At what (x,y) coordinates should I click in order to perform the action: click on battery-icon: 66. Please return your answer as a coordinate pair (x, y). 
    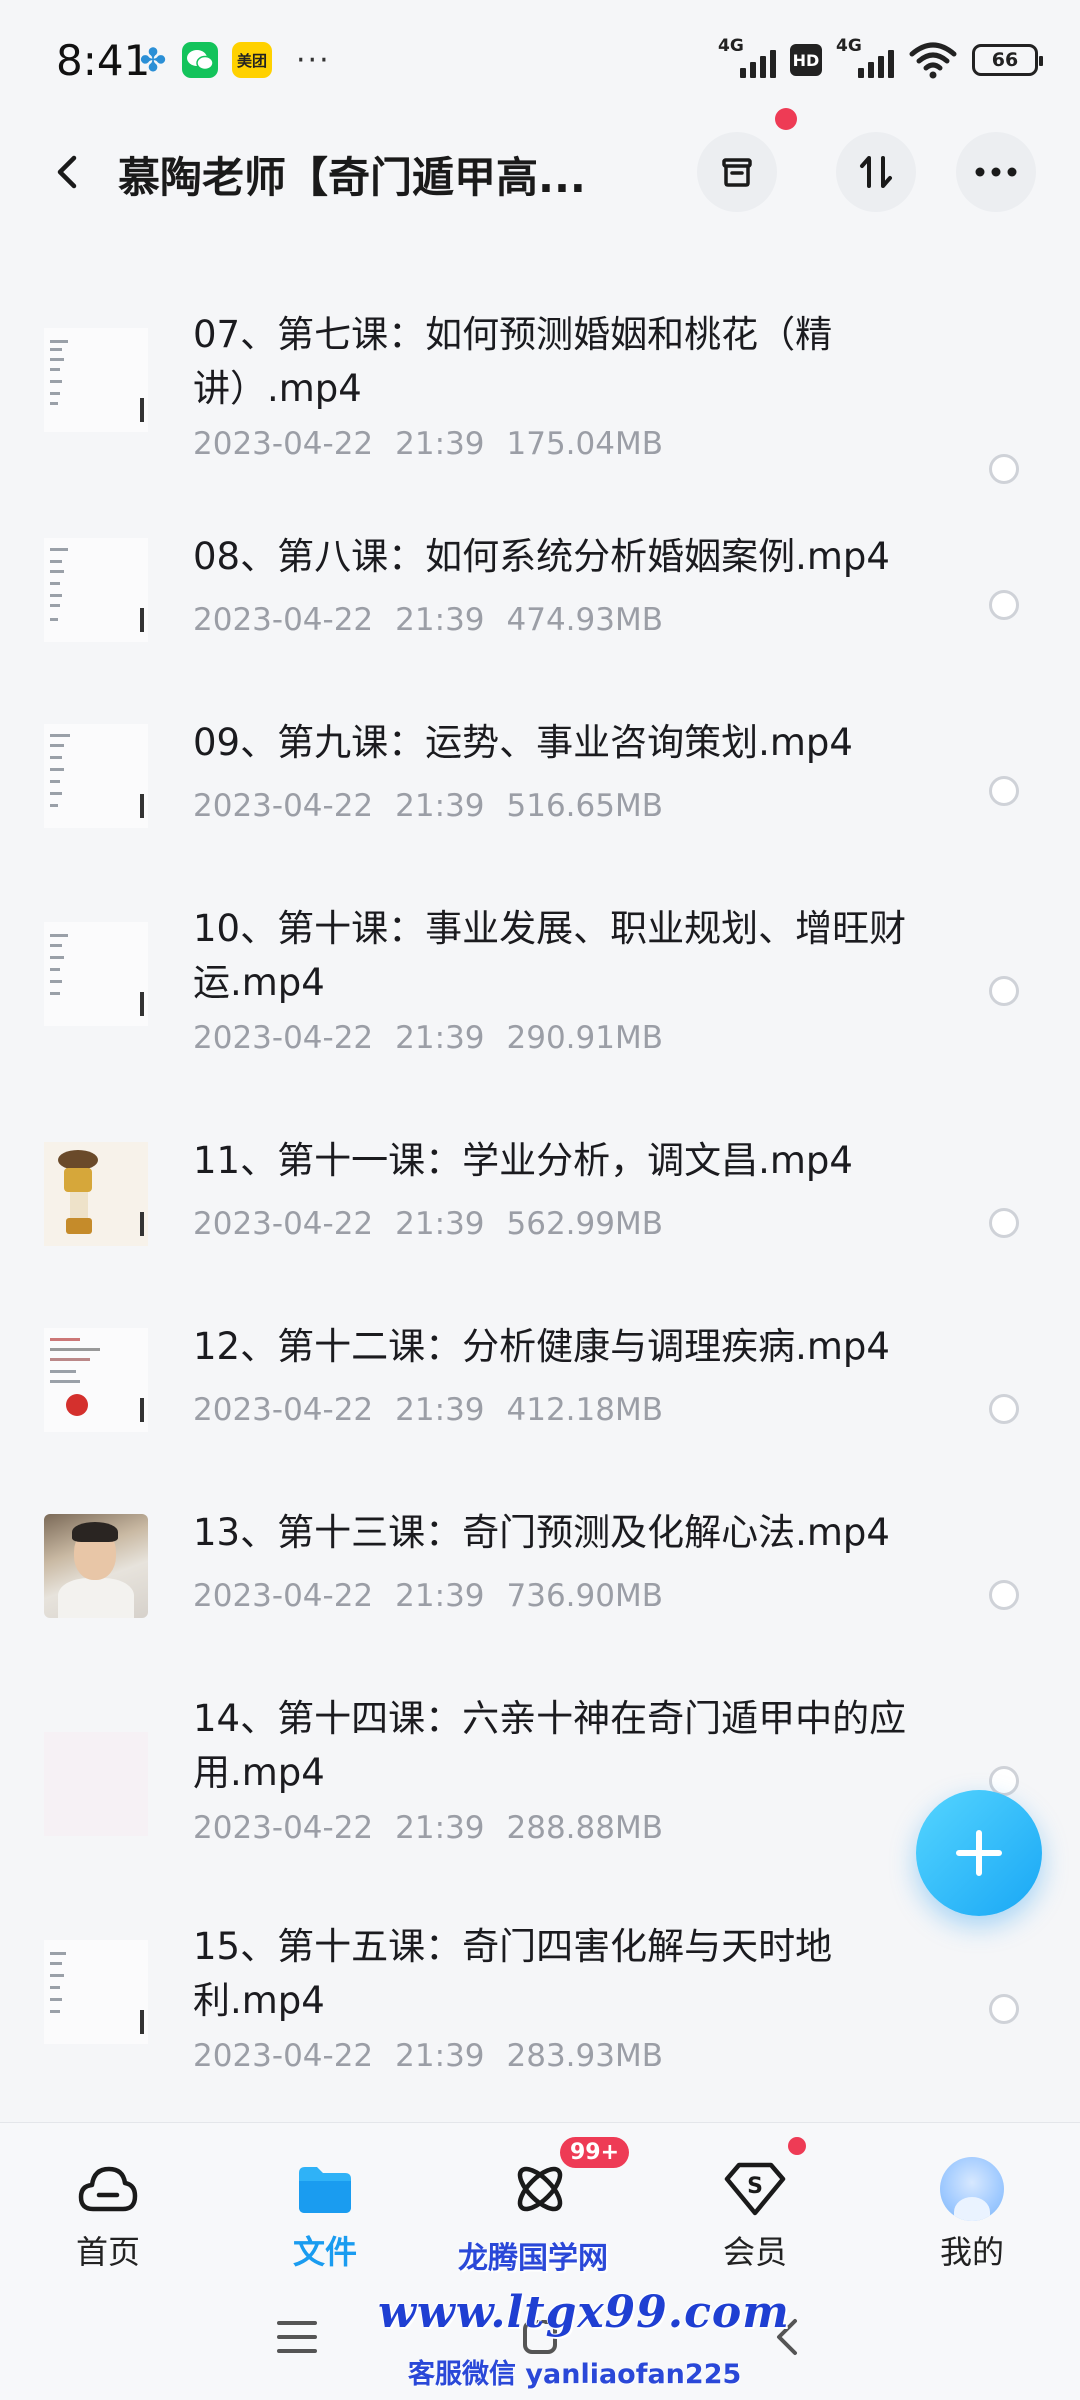
    Looking at the image, I should click on (1007, 60).